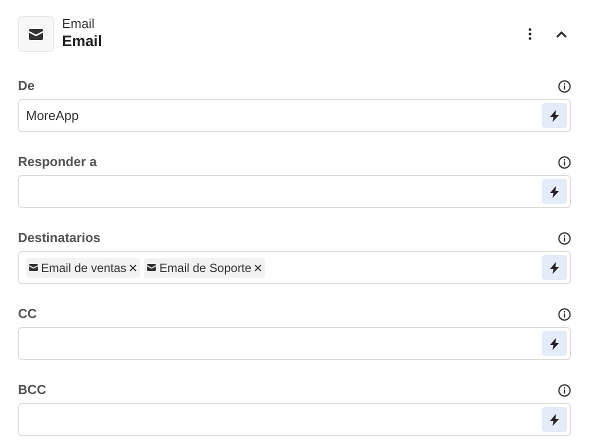 The width and height of the screenshot is (590, 440). Describe the element at coordinates (57, 162) in the screenshot. I see `field-label: Responder a` at that location.